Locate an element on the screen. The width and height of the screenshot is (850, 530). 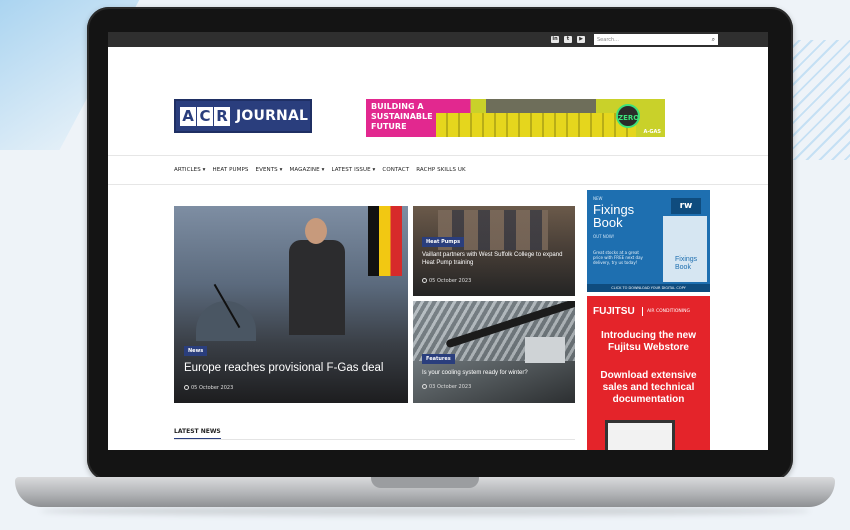
article-tag: Heat Pumps is located at coordinates (443, 242).